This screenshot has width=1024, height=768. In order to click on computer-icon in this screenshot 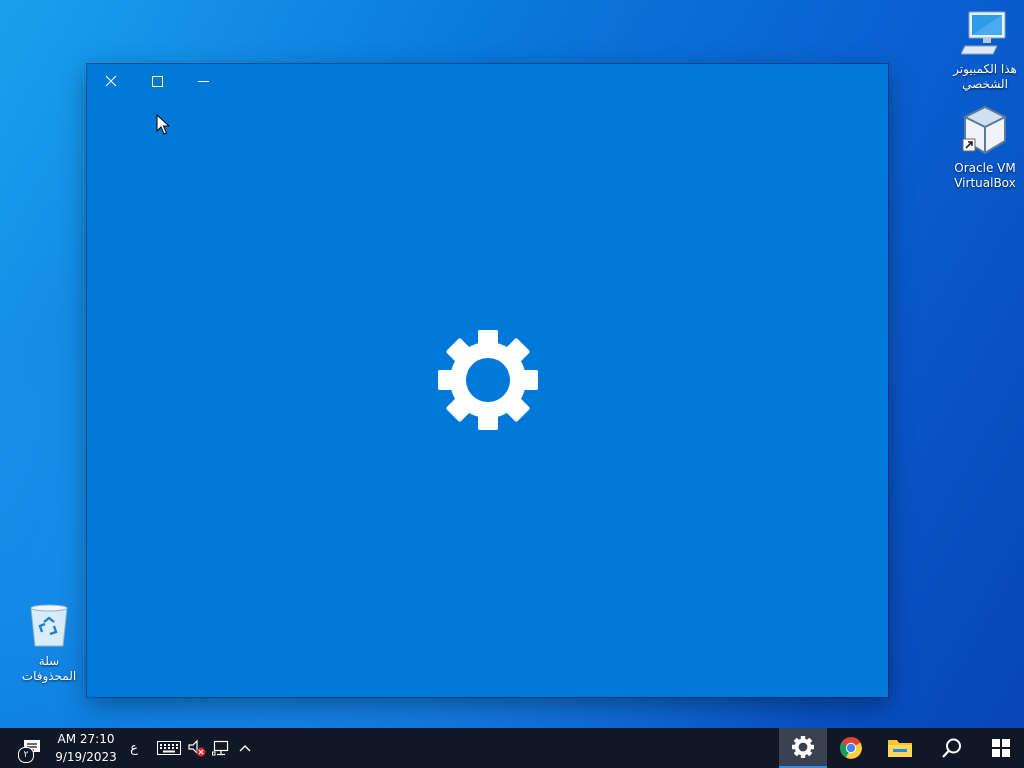, I will do `click(985, 35)`.